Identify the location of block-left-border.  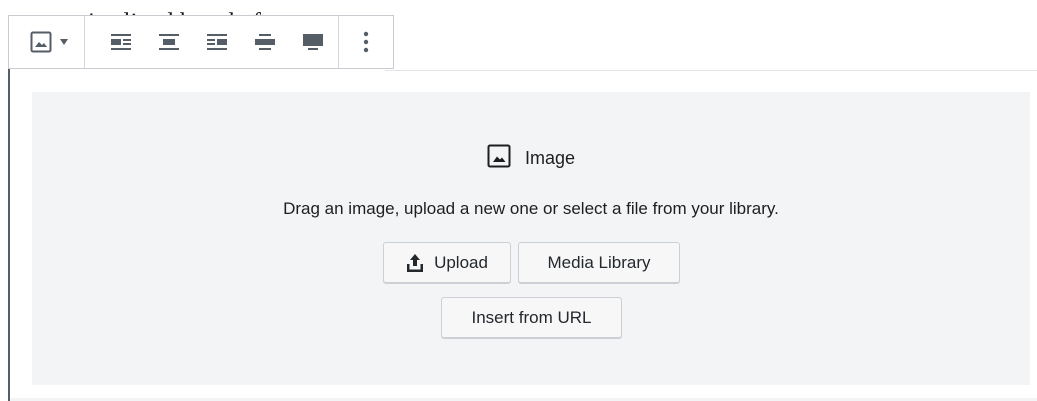
(9, 229).